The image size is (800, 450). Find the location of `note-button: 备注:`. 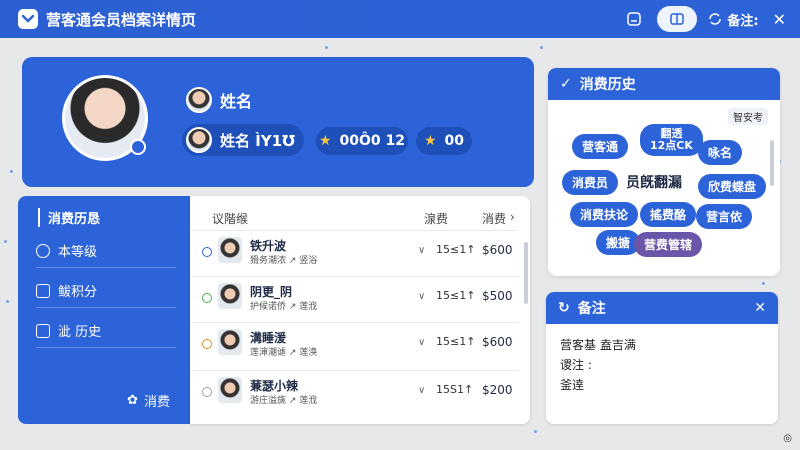

note-button: 备注: is located at coordinates (733, 19).